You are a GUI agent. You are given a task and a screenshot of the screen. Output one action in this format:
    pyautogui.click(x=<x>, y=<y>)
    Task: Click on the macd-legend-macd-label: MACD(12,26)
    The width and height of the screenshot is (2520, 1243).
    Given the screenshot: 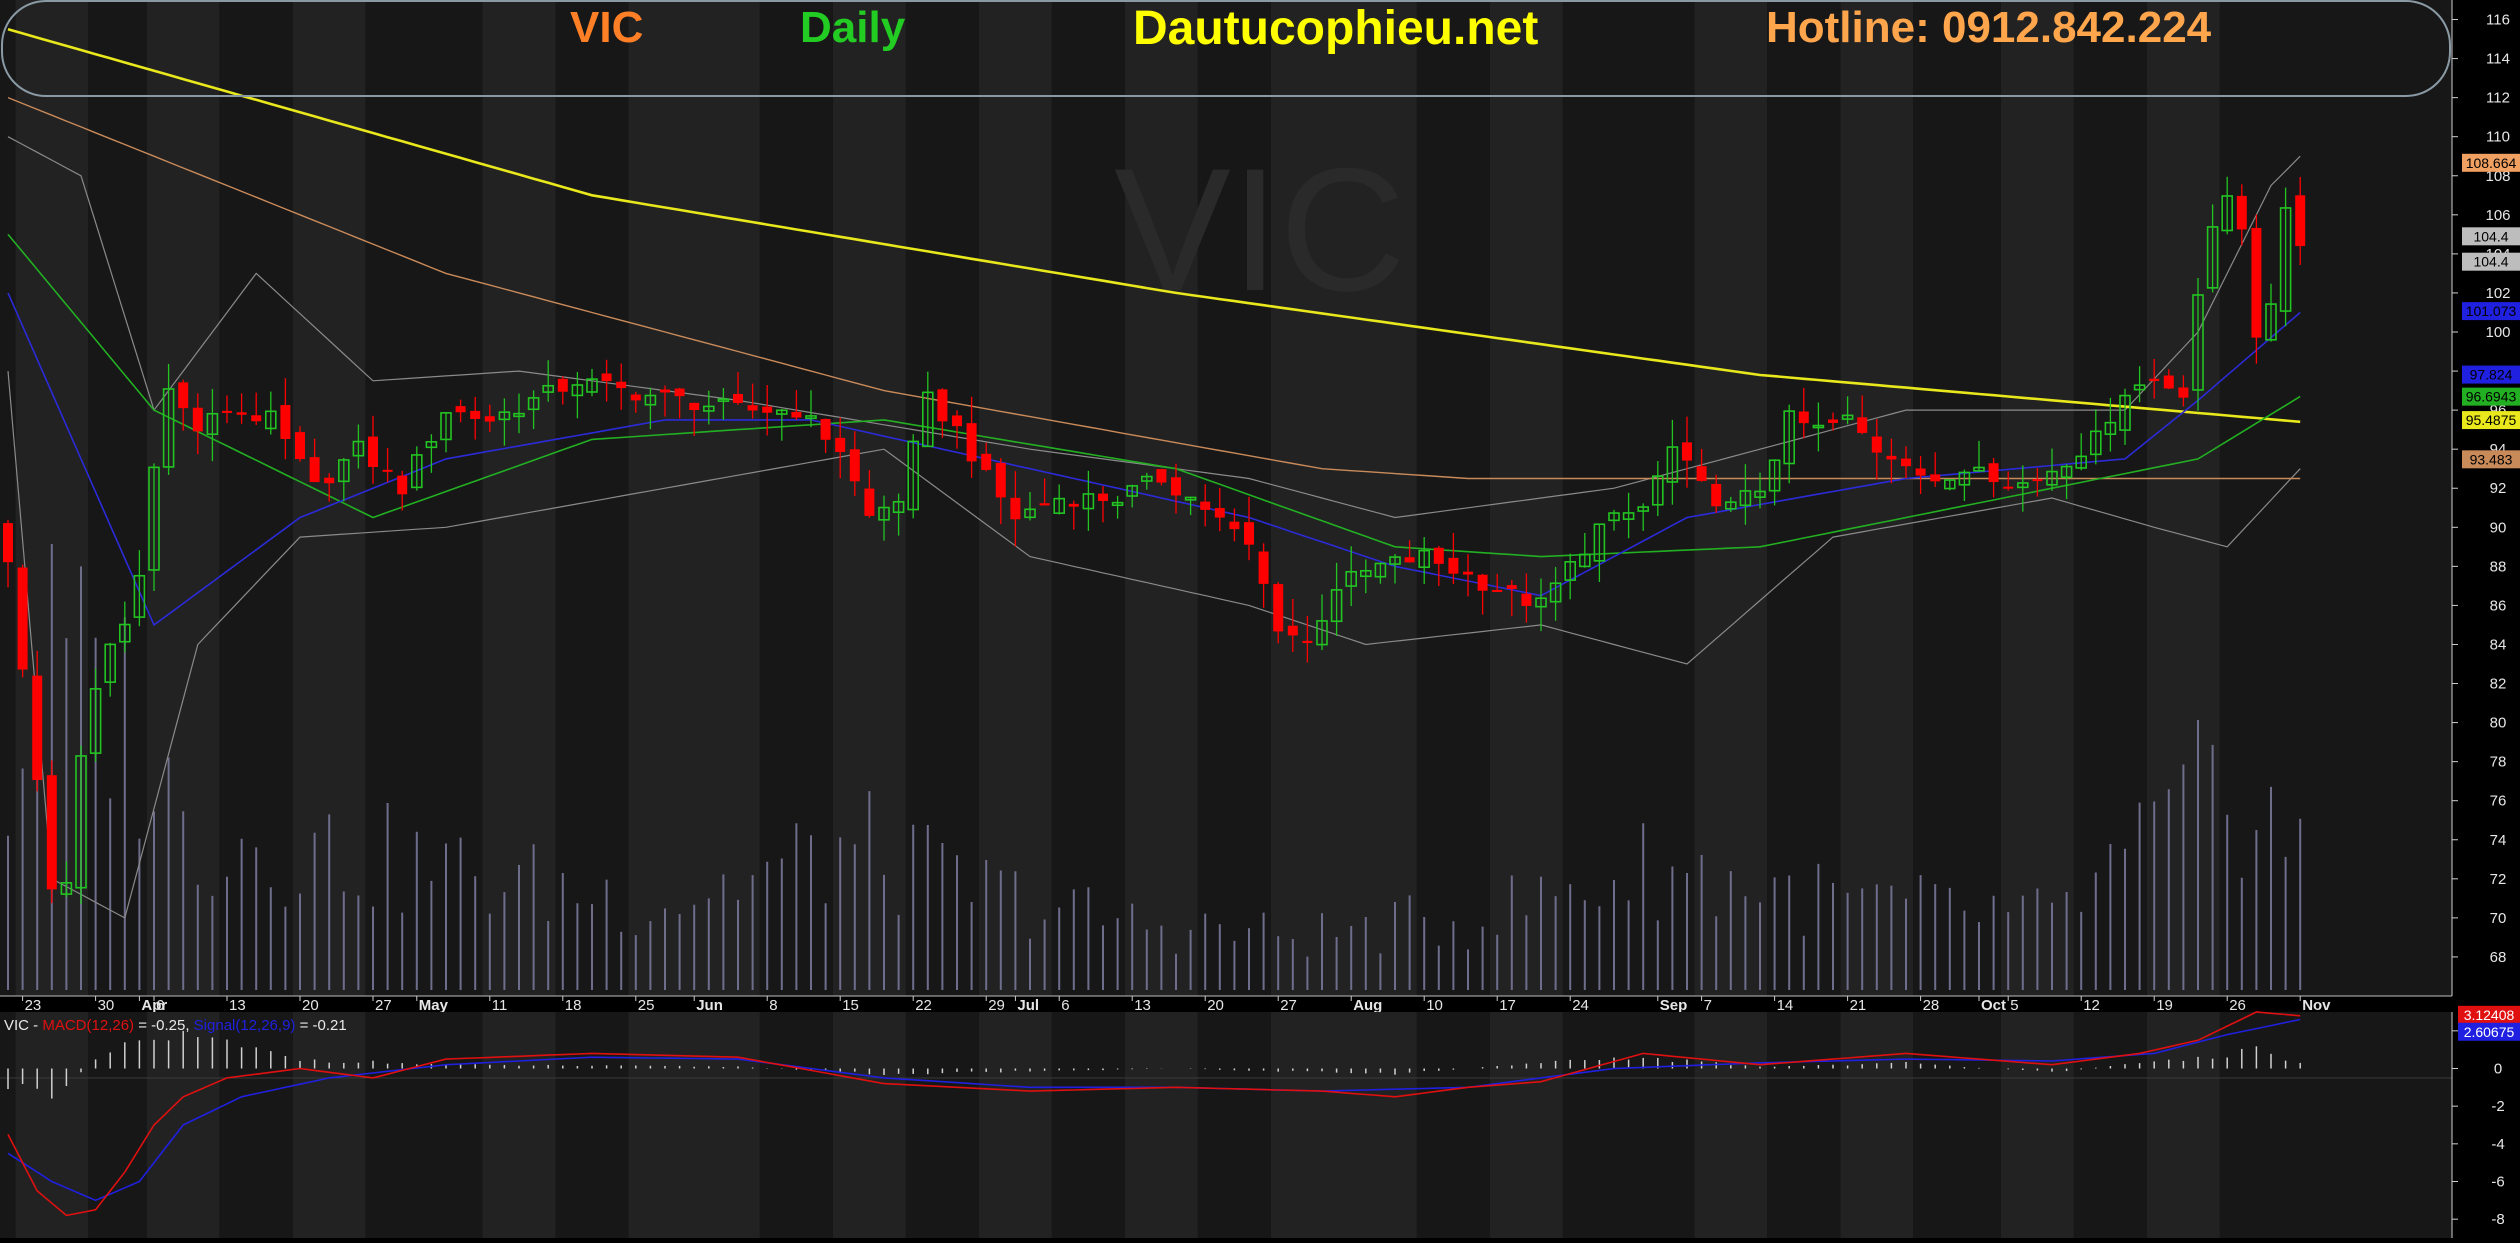 What is the action you would take?
    pyautogui.click(x=88, y=1025)
    